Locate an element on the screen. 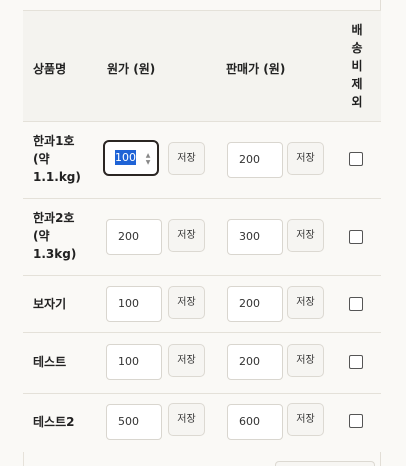  header-product-name: 상품명 is located at coordinates (50, 69).